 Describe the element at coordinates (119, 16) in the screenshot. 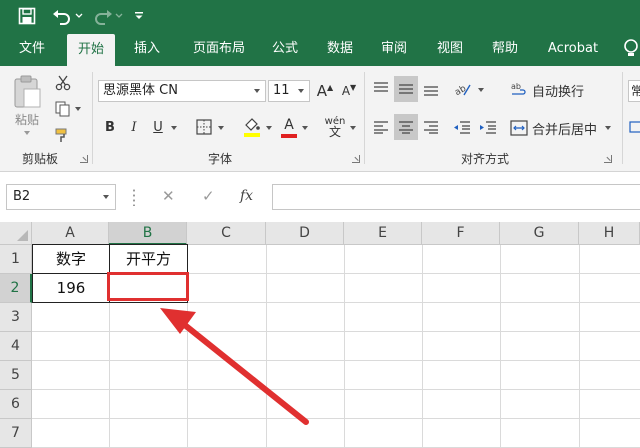

I see `redo-dropdown-icon` at that location.